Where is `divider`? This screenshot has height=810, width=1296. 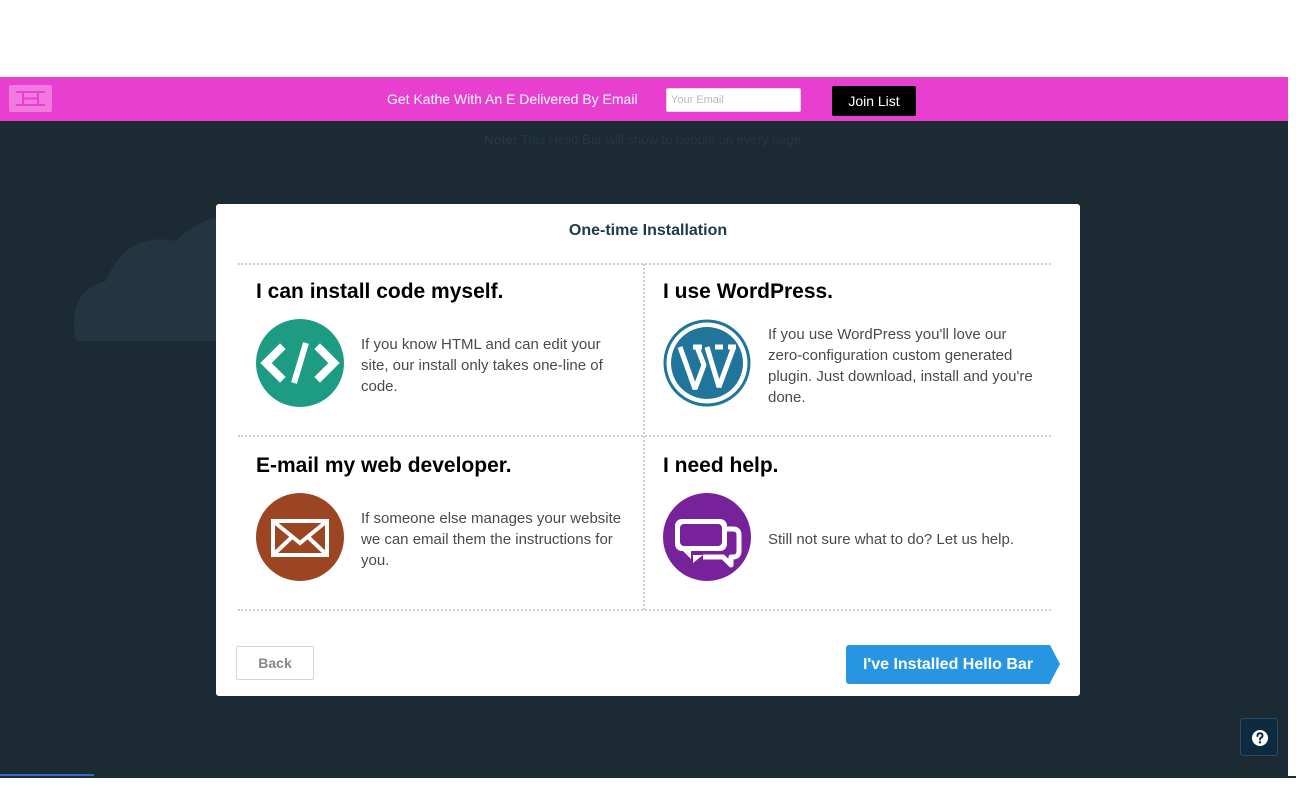
divider is located at coordinates (644, 437).